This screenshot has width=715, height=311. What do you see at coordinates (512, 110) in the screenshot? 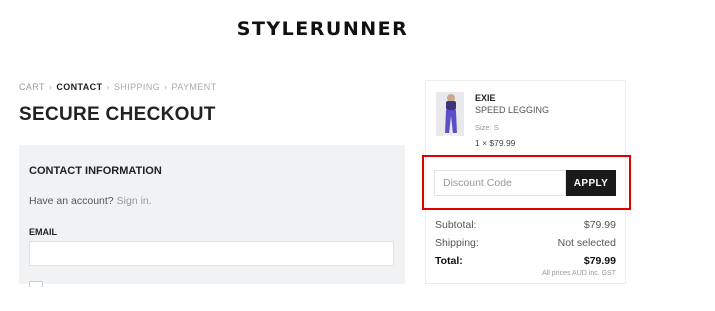
I see `product-name: SPEED LEGGING` at bounding box center [512, 110].